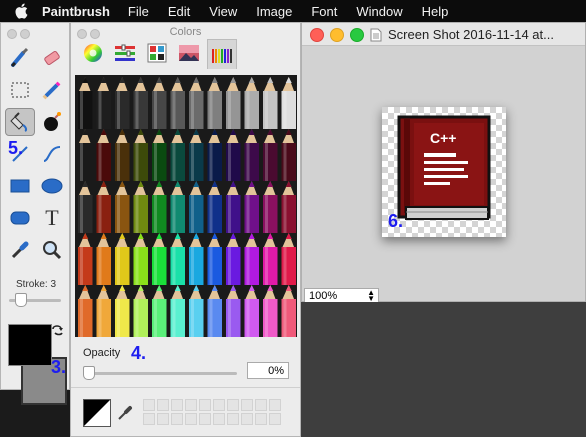  I want to click on app-menu: Paintbrush, so click(76, 11).